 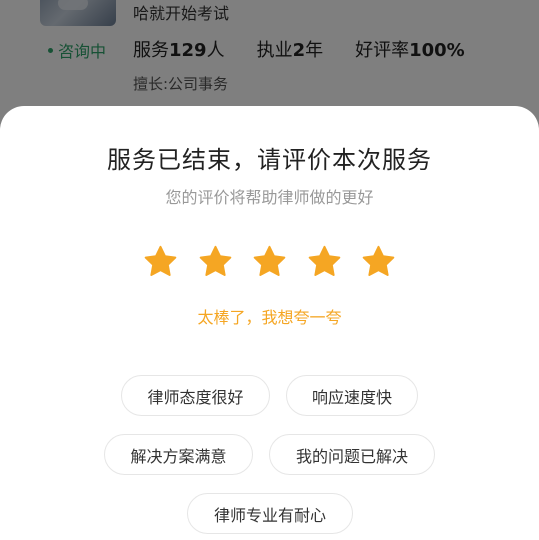 I want to click on review-subtitle: 您的评价将帮助律师做的更好, so click(x=269, y=197).